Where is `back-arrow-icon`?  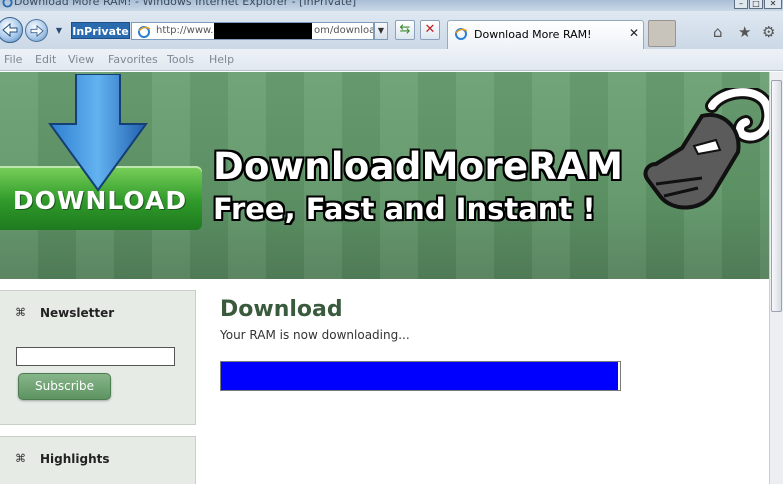
back-arrow-icon is located at coordinates (10, 30).